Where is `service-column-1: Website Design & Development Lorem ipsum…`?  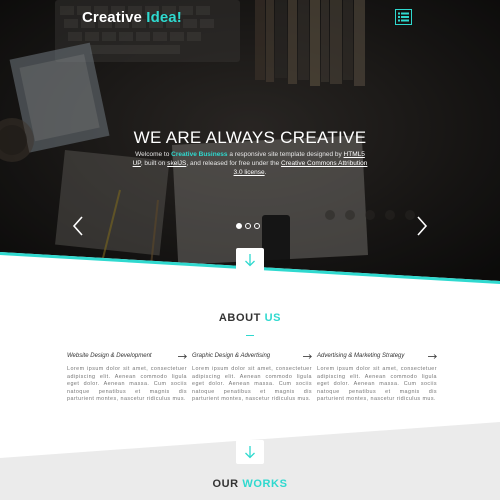 service-column-1: Website Design & Development Lorem ipsum… is located at coordinates (127, 377).